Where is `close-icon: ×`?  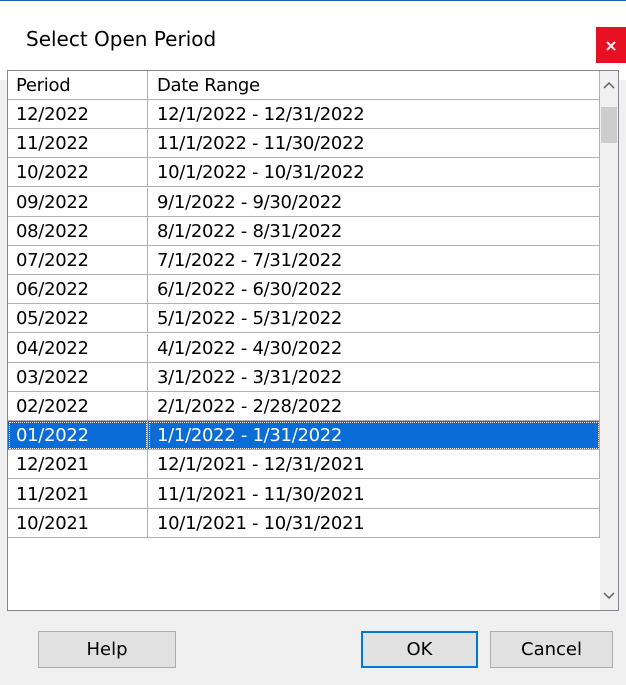 close-icon: × is located at coordinates (611, 45).